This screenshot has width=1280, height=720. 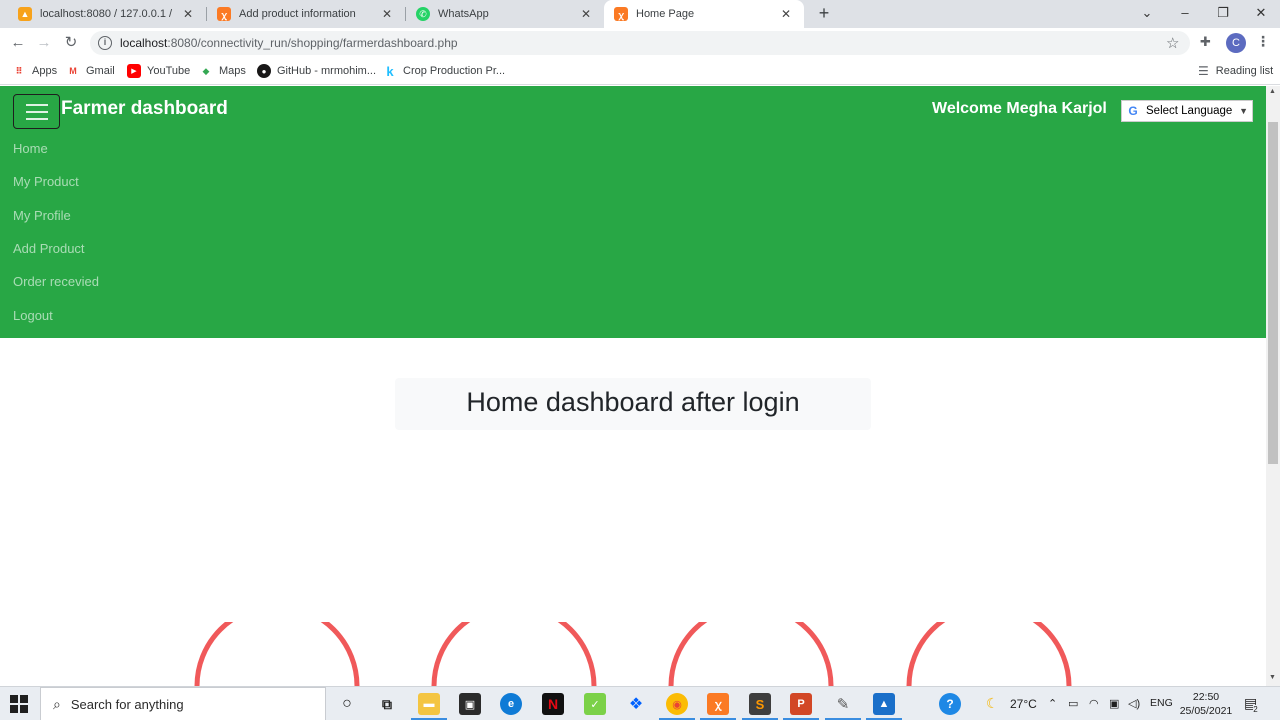 What do you see at coordinates (158, 71) in the screenshot?
I see `bookmark-youtube: ▶ YouTube` at bounding box center [158, 71].